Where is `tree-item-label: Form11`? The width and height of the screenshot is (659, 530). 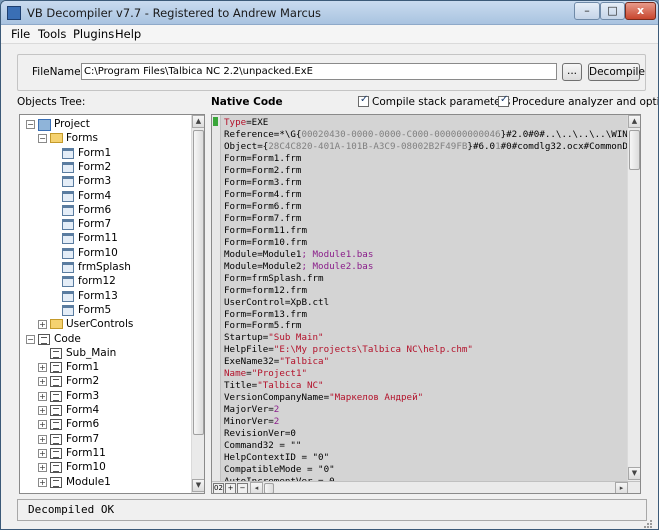 tree-item-label: Form11 is located at coordinates (86, 452).